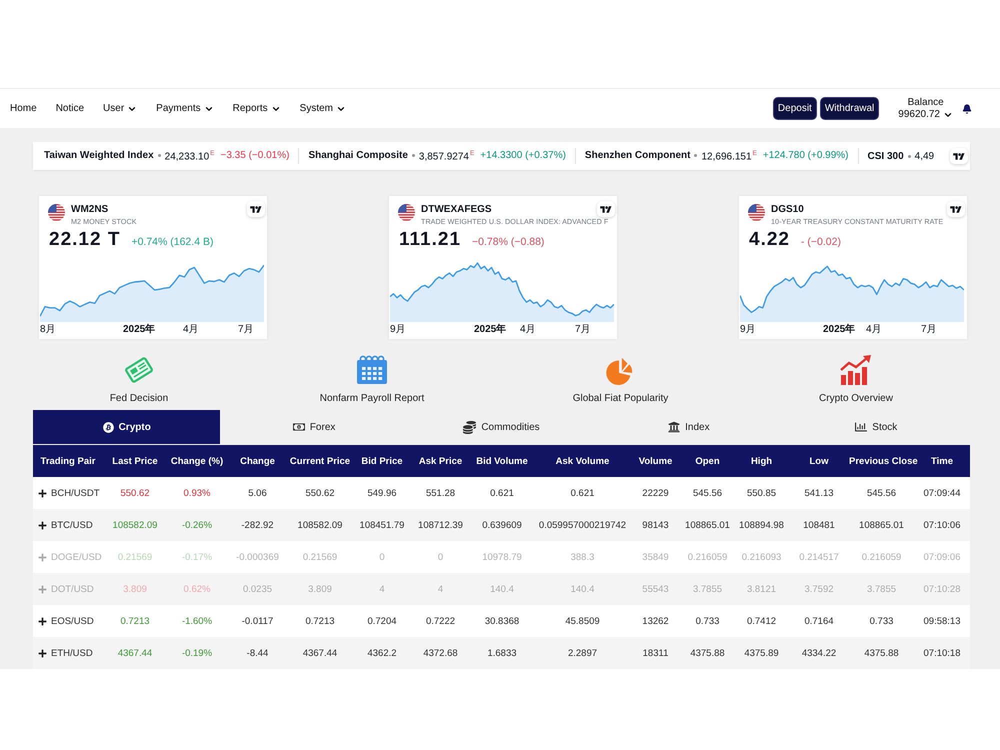 The image size is (1000, 750). What do you see at coordinates (382, 525) in the screenshot?
I see `table-cell: 108451.79` at bounding box center [382, 525].